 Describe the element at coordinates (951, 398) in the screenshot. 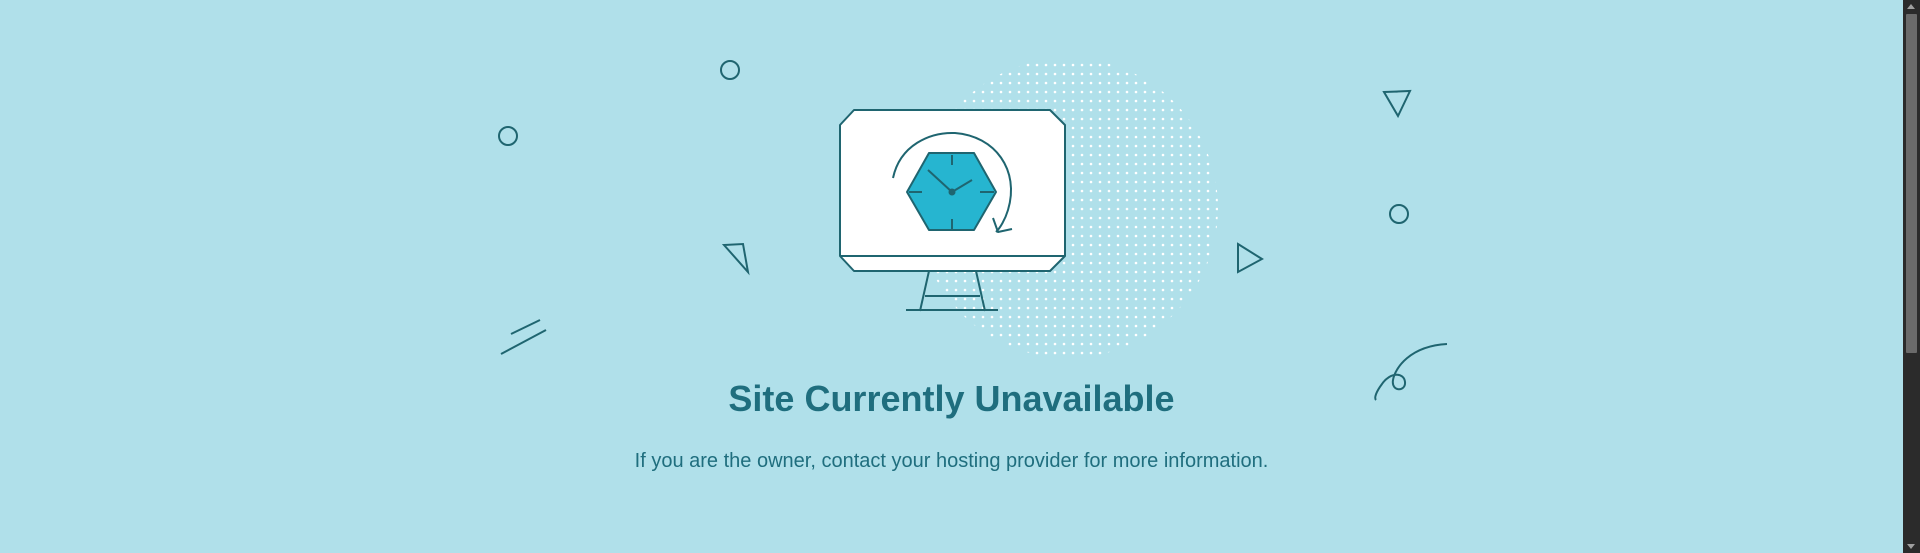

I see `page-title: Site Currently Unavailable` at that location.